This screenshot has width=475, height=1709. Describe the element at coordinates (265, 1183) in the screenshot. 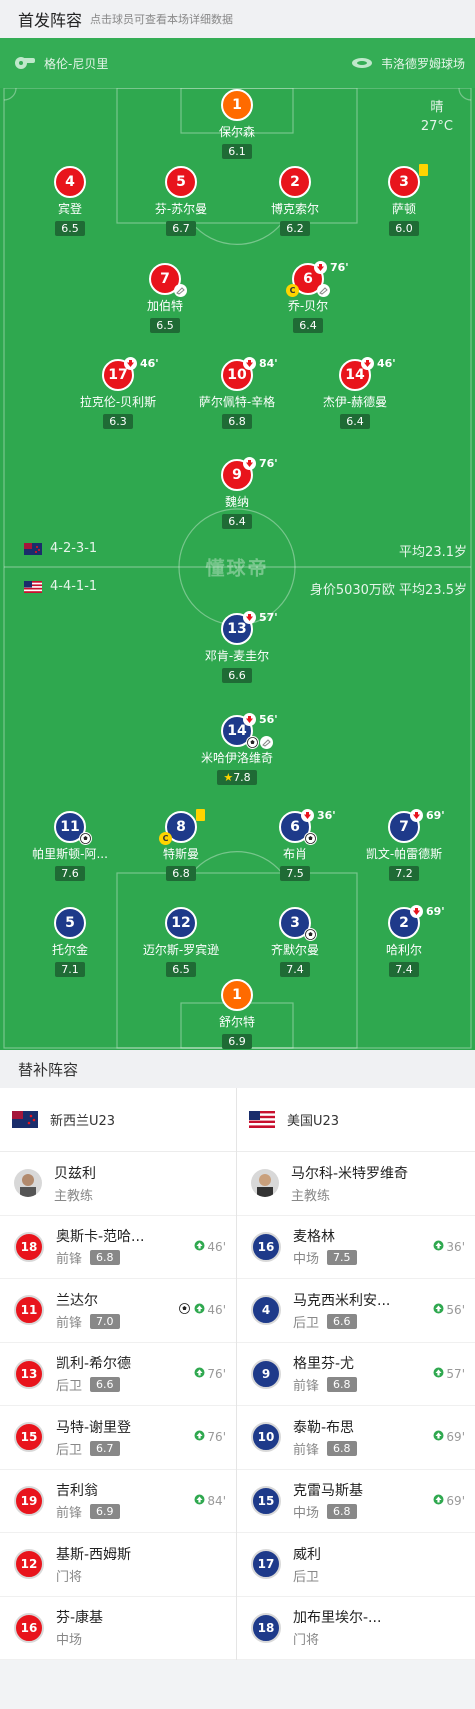

I see `coach-avatar` at that location.